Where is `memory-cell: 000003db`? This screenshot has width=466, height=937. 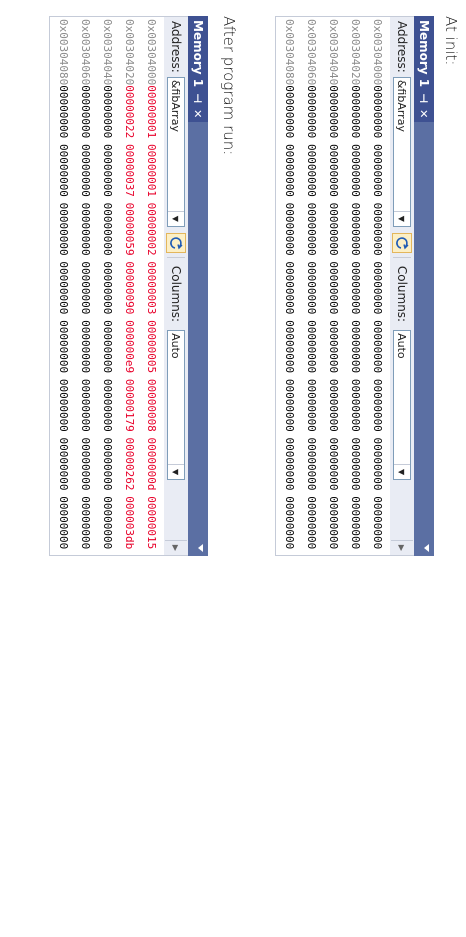 memory-cell: 000003db is located at coordinates (129, 525).